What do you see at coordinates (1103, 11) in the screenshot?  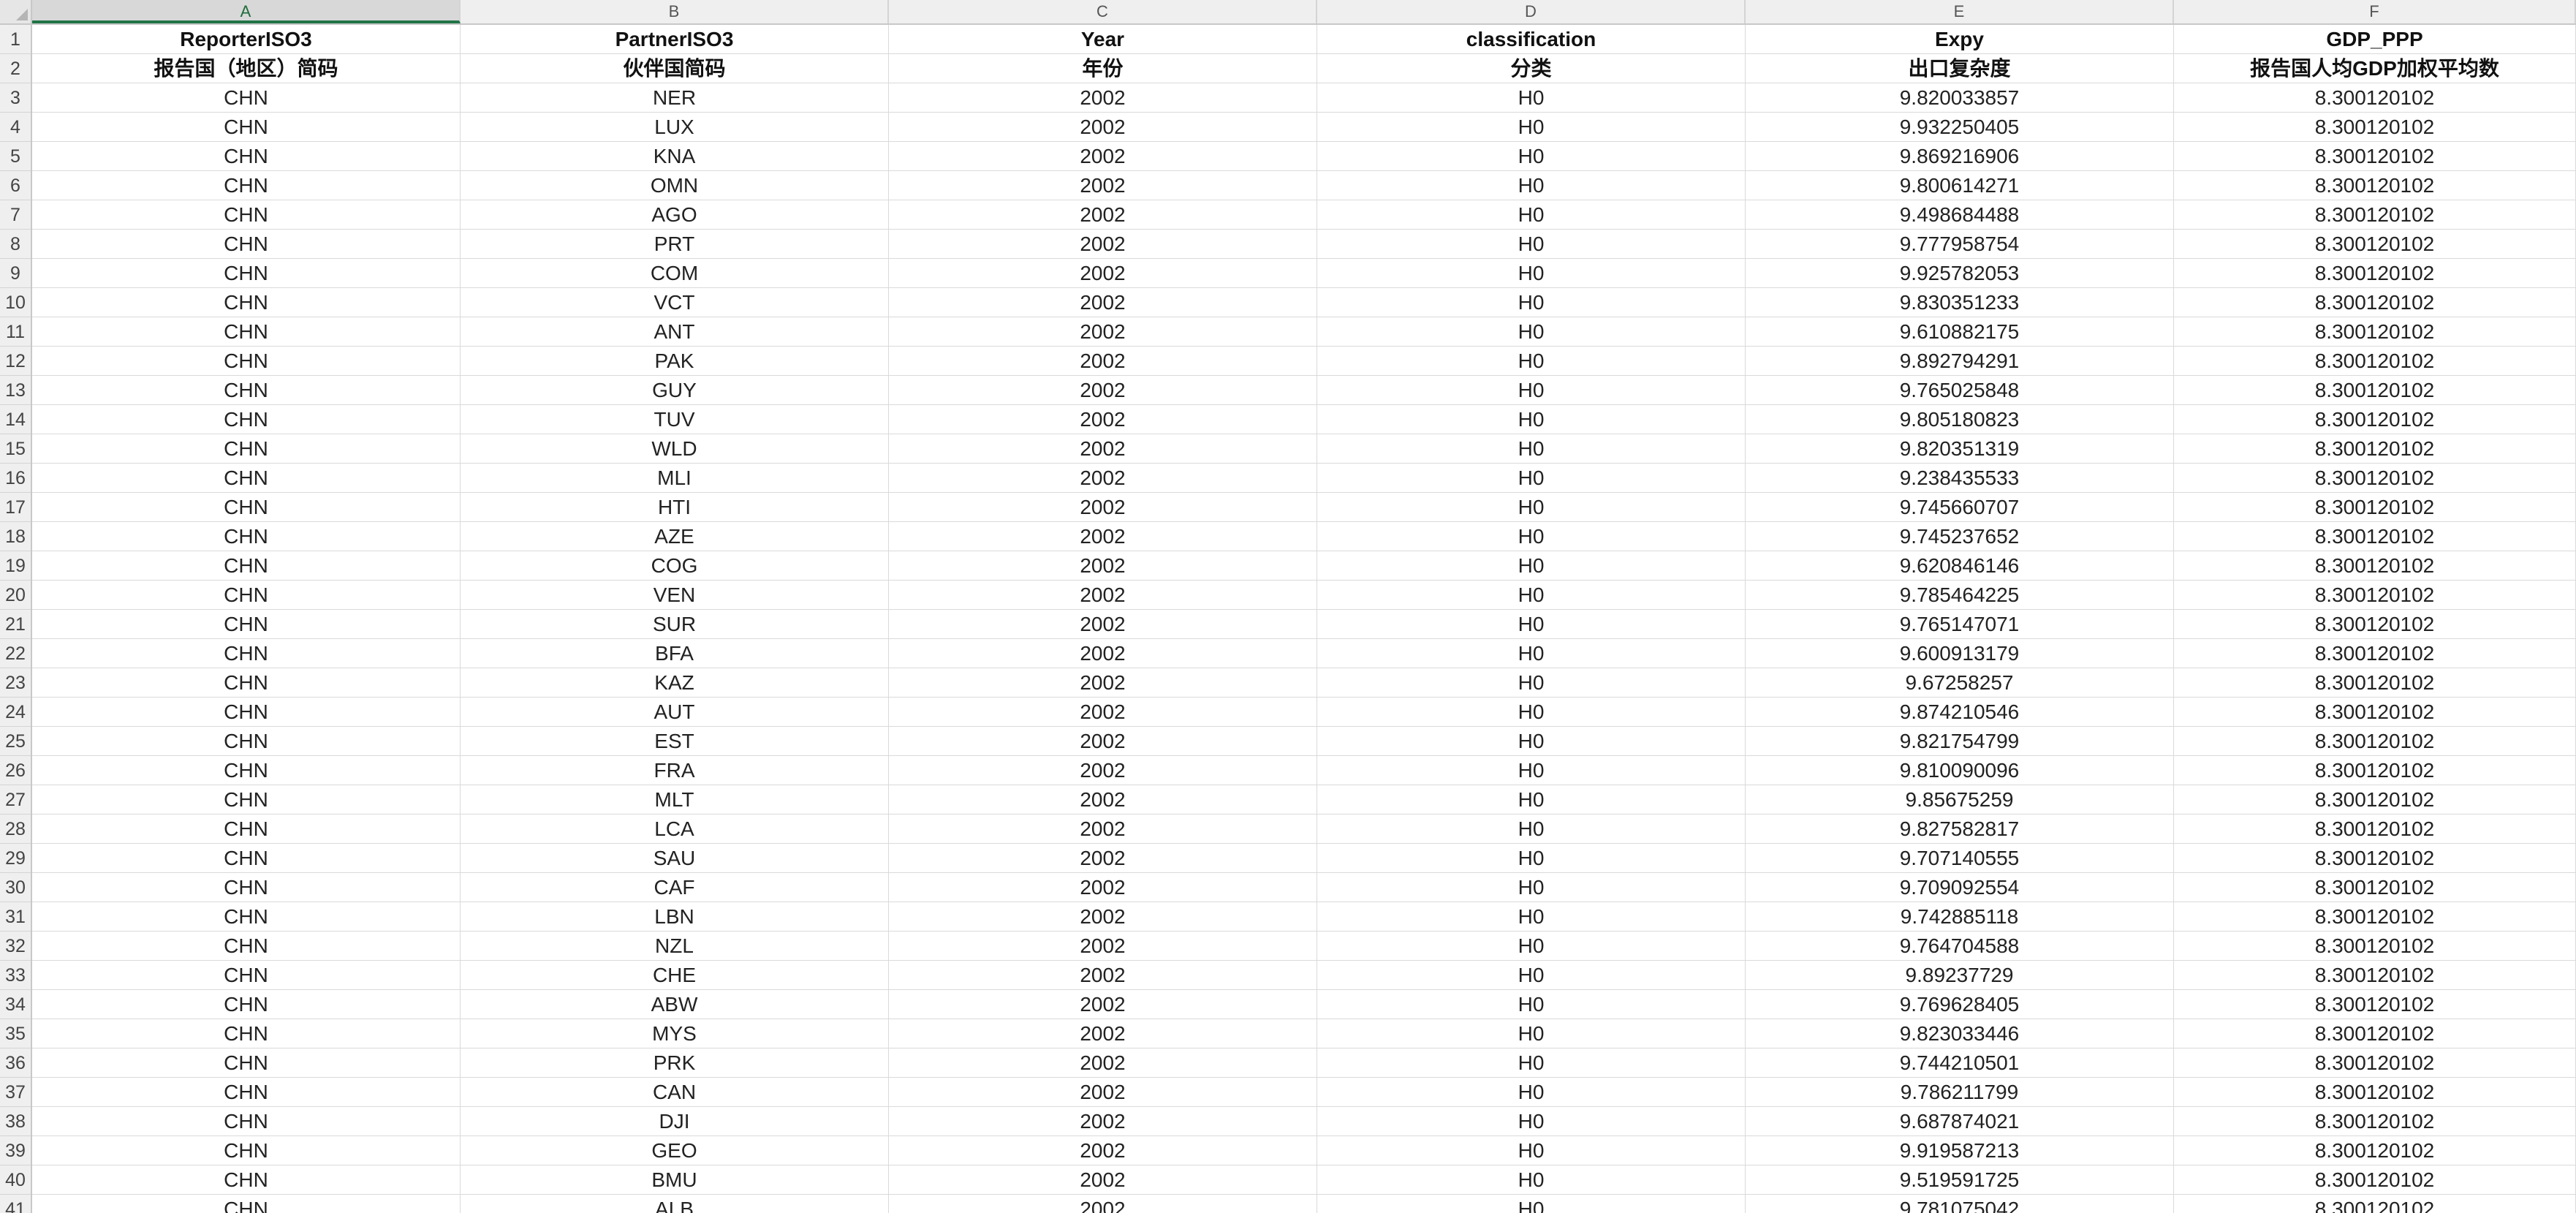 I see `column-header-c: C` at bounding box center [1103, 11].